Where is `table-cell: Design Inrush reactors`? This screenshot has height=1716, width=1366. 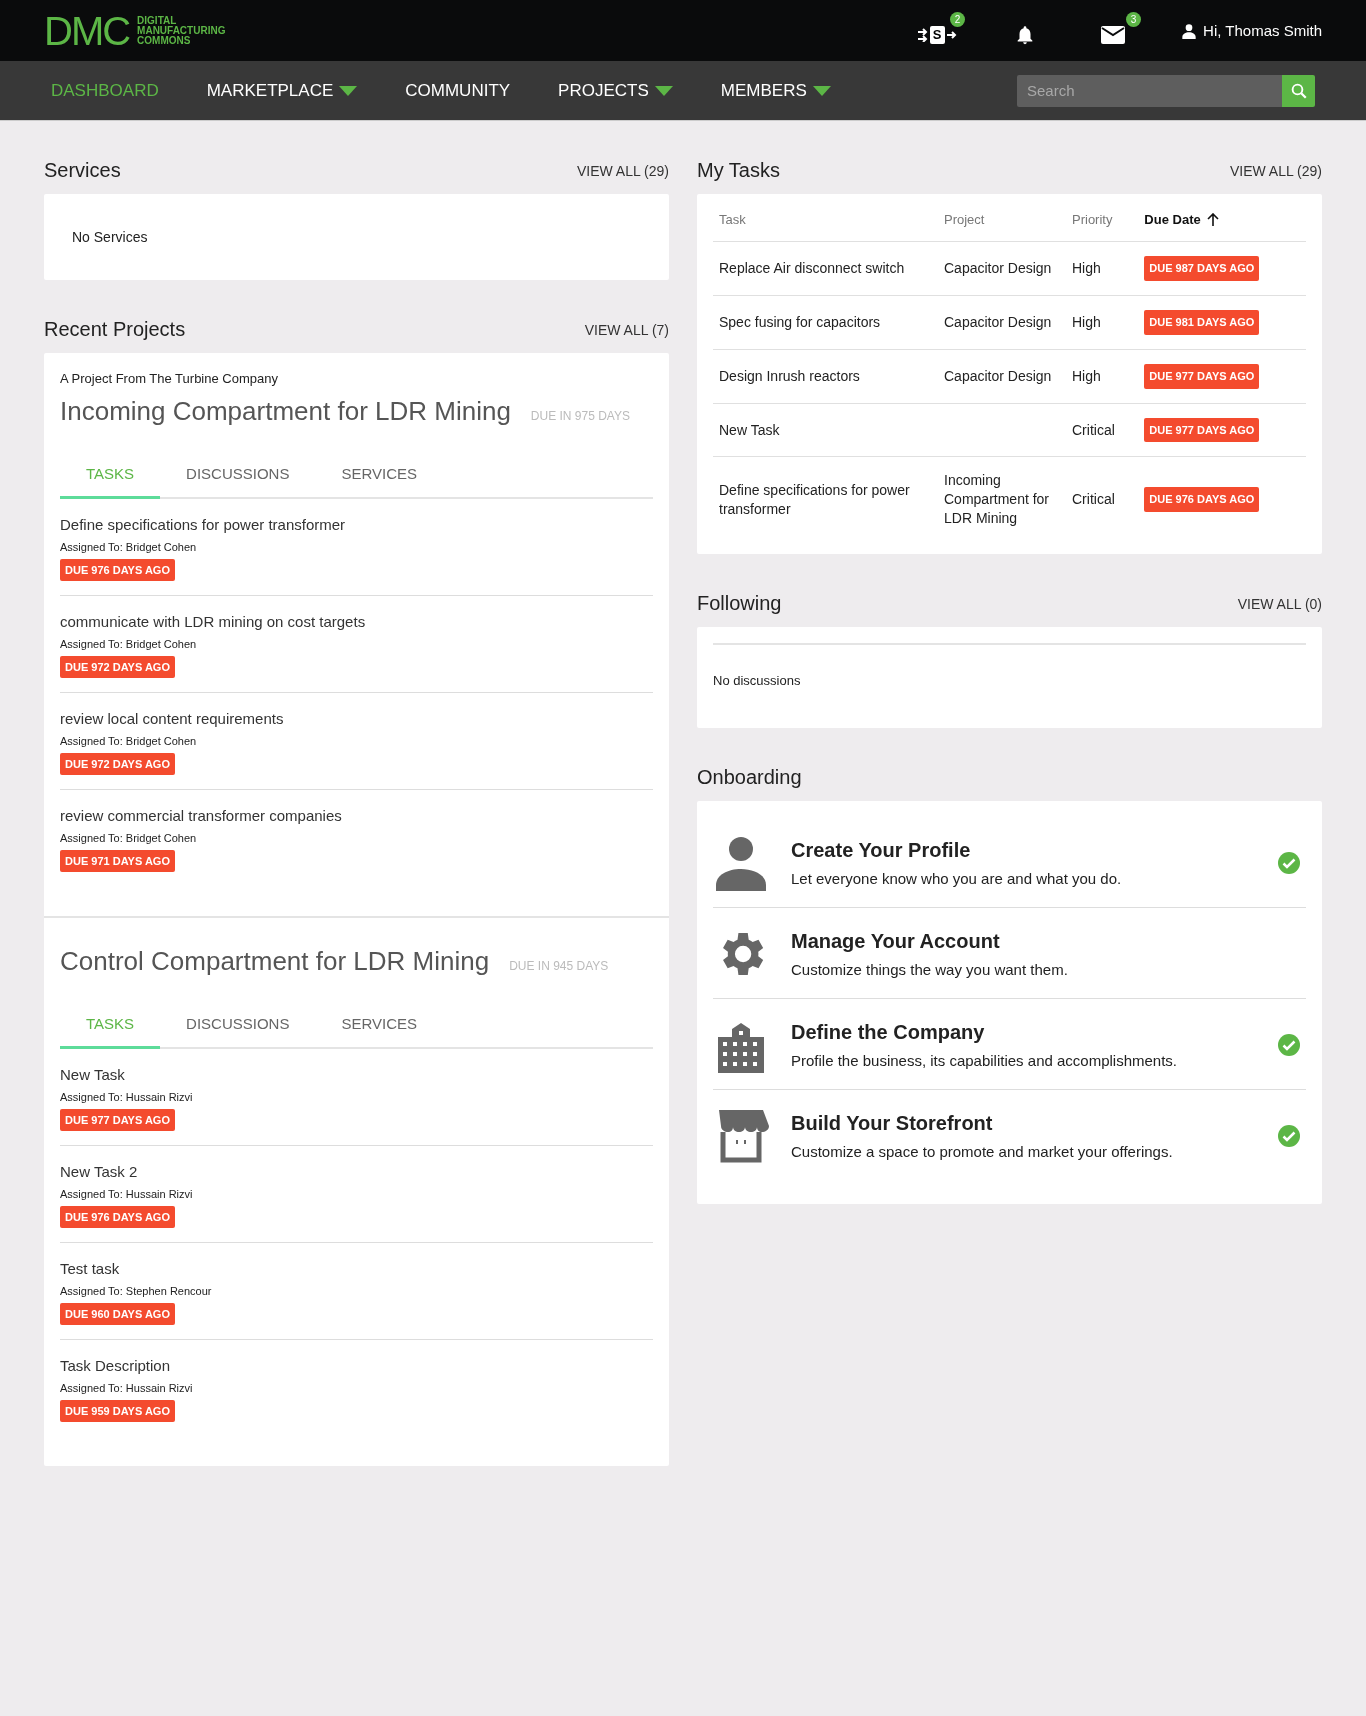
table-cell: Design Inrush reactors is located at coordinates (825, 376).